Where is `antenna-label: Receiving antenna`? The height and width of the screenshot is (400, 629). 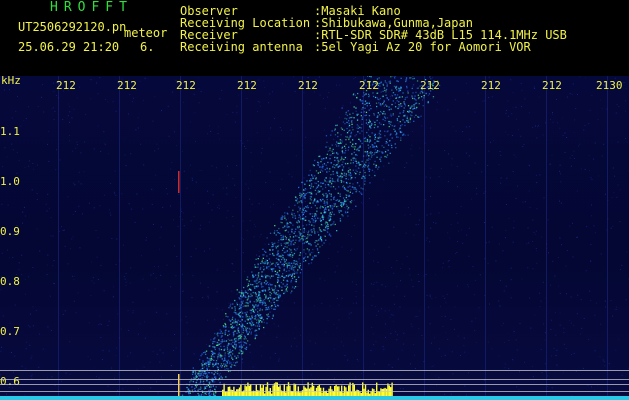
antenna-label: Receiving antenna is located at coordinates (241, 47).